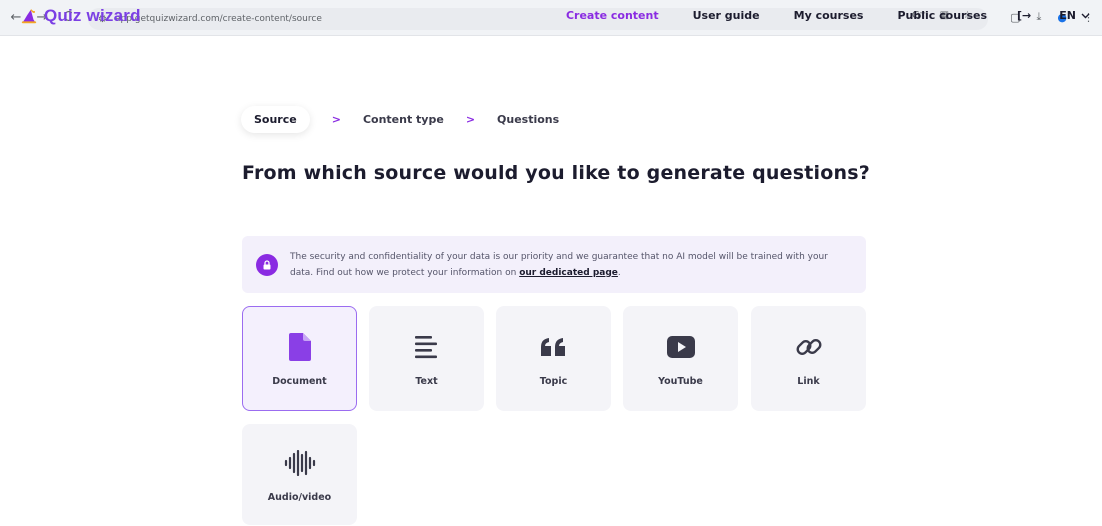 This screenshot has height=526, width=1102. I want to click on link-icon, so click(809, 347).